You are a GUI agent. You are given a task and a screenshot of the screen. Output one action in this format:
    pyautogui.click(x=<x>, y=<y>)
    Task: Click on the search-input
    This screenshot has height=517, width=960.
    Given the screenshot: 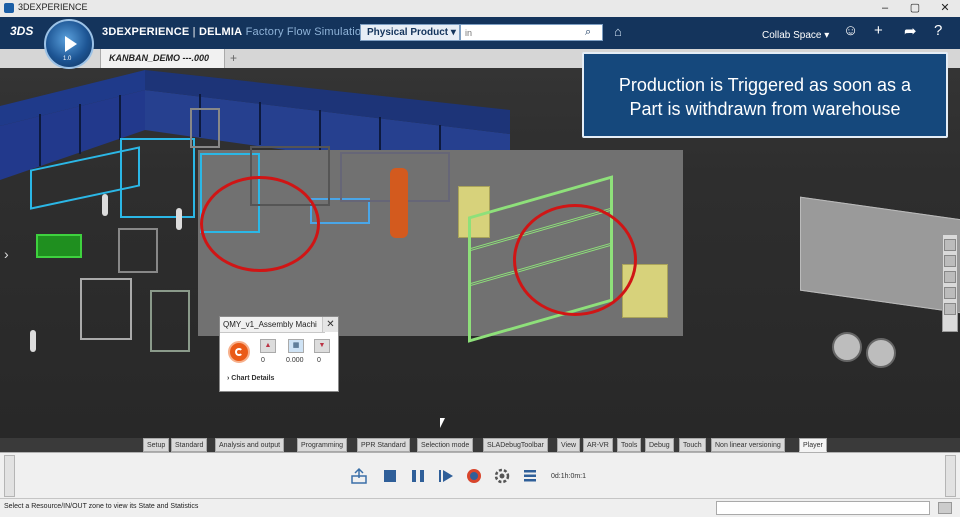 What is the action you would take?
    pyautogui.click(x=531, y=32)
    